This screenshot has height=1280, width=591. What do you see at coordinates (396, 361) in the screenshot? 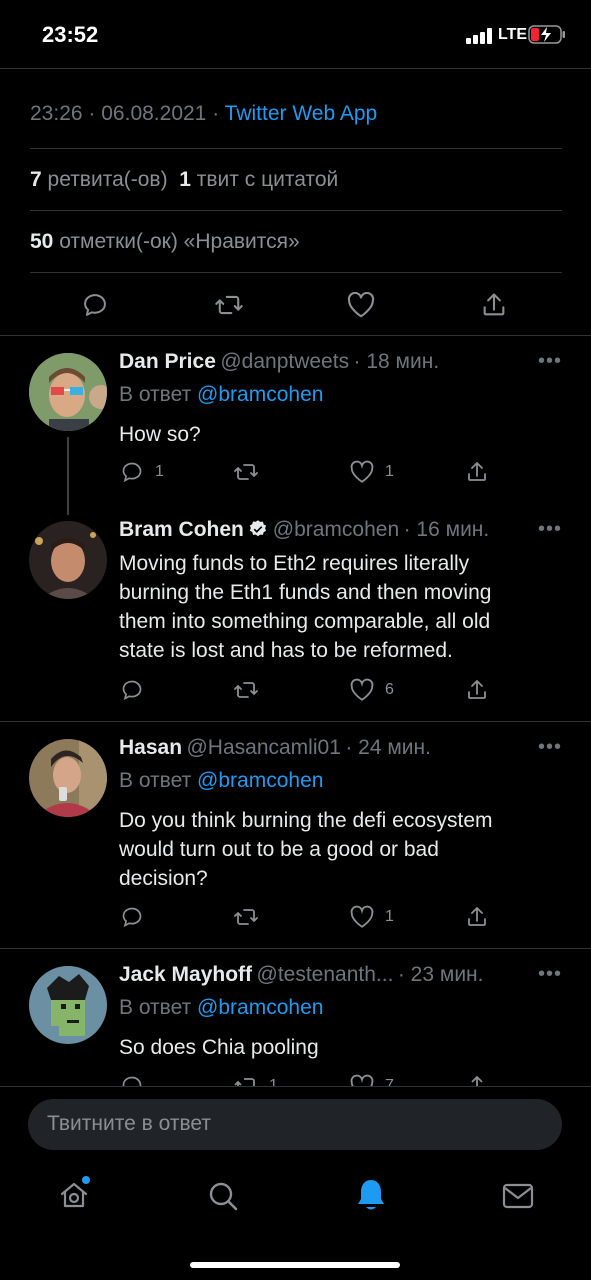
I see `reply-time: · 18 мин.` at bounding box center [396, 361].